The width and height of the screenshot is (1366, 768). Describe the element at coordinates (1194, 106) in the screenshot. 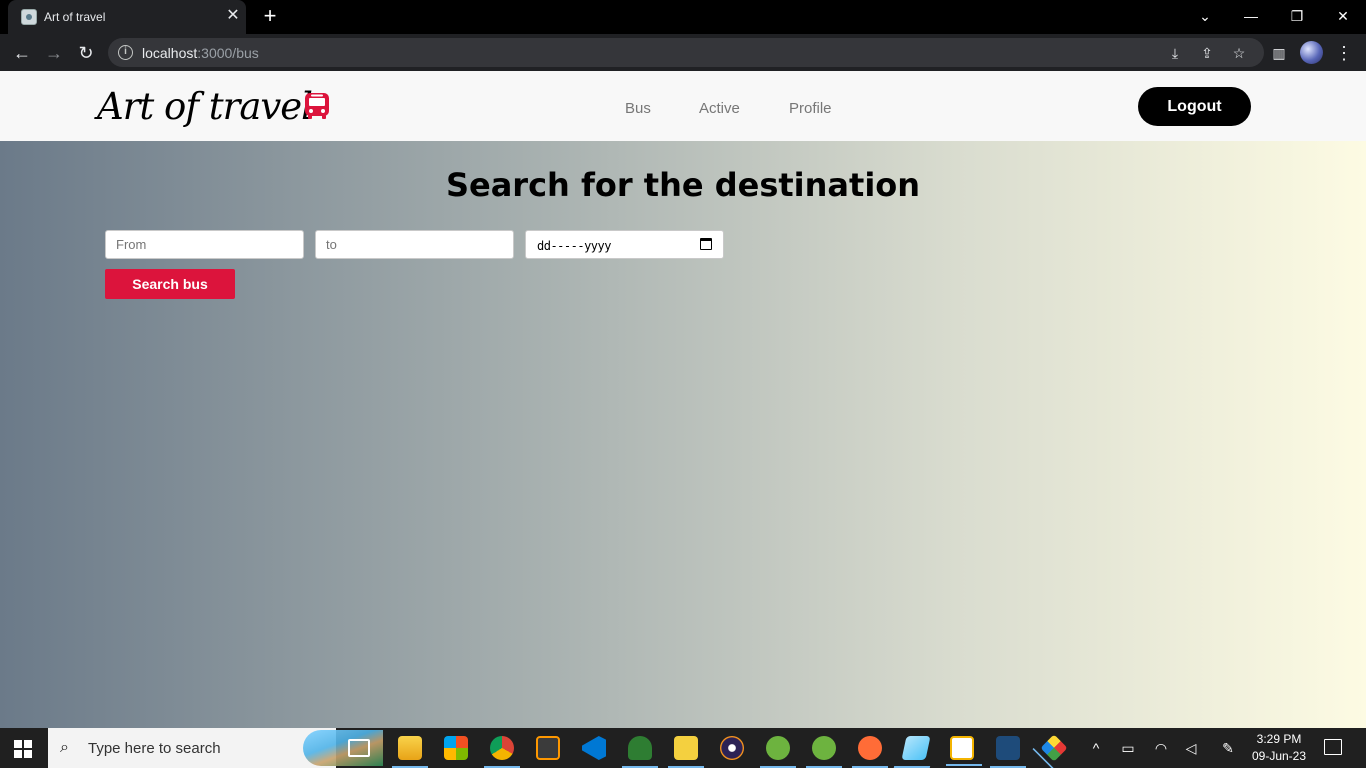

I see `logout-button: Logout` at that location.